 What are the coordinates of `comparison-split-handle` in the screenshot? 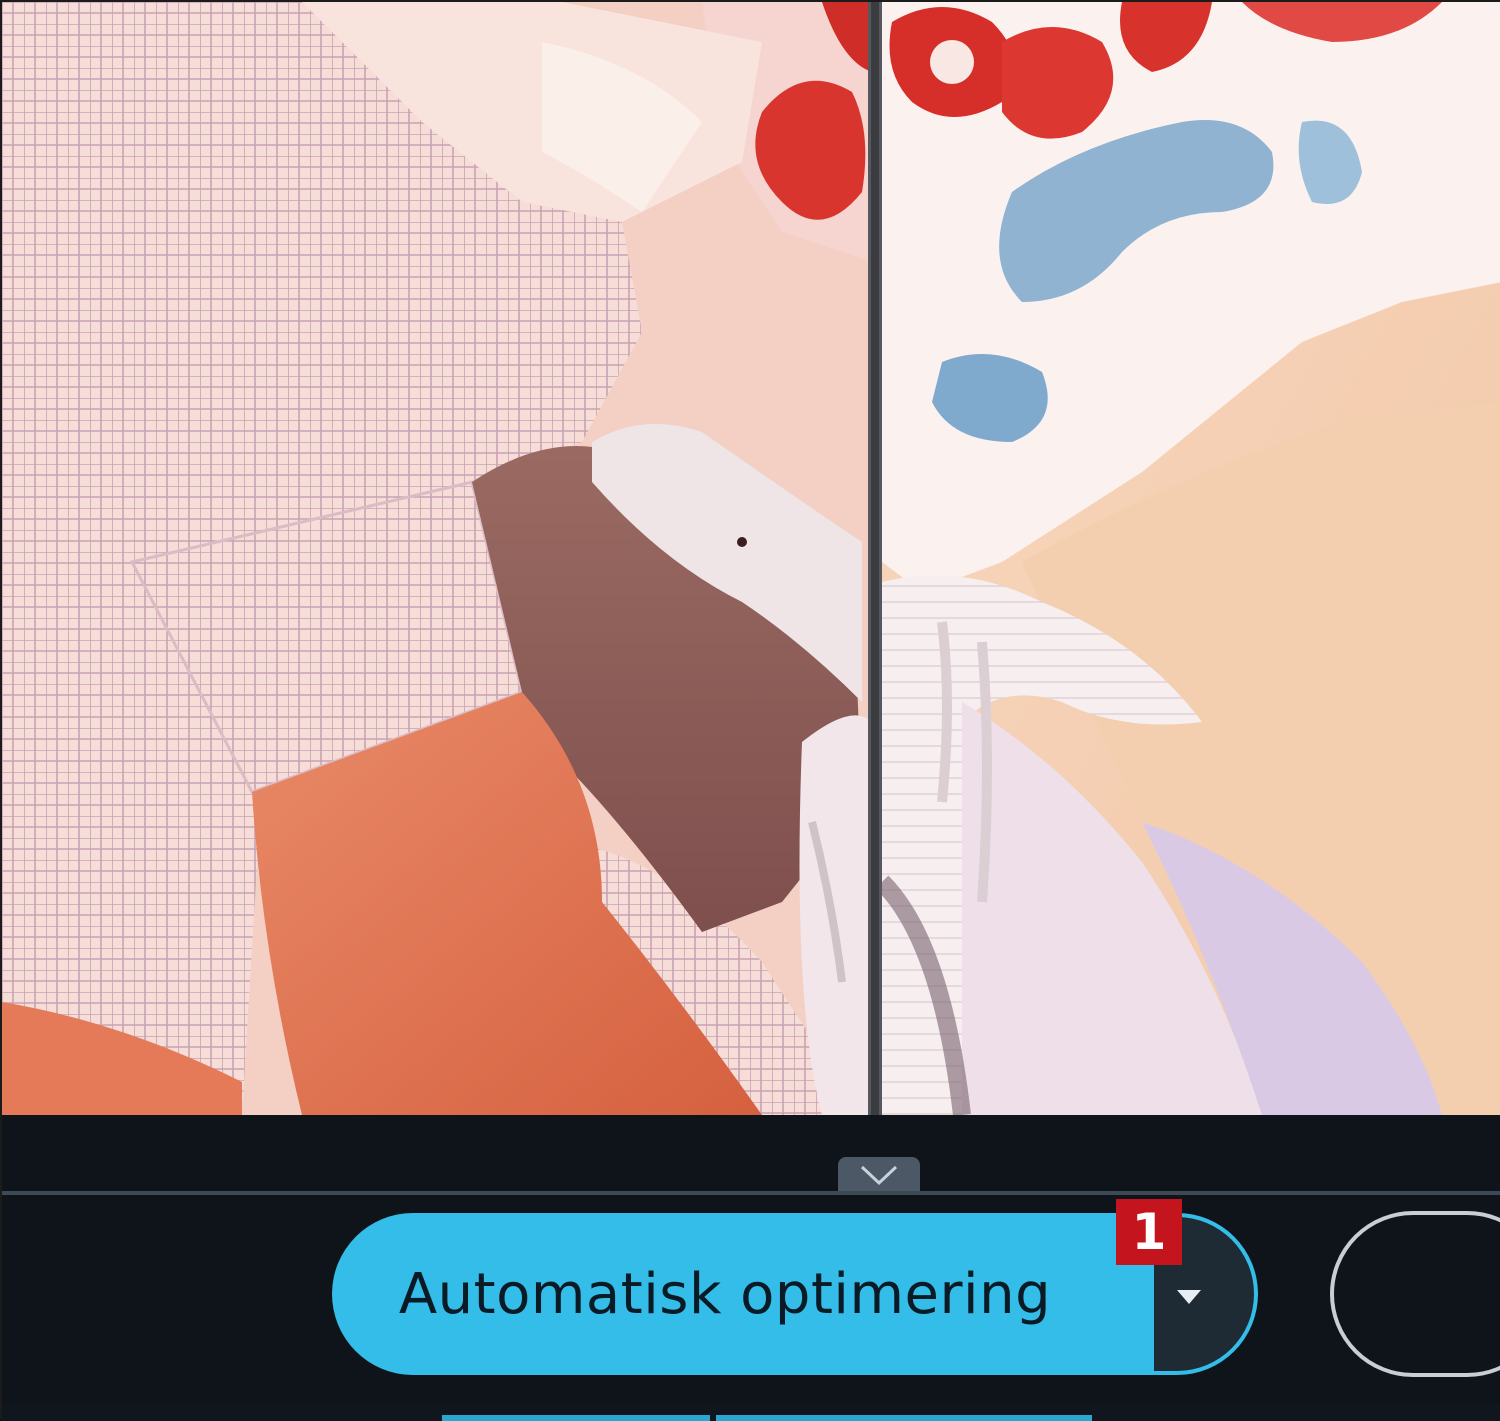 It's located at (875, 558).